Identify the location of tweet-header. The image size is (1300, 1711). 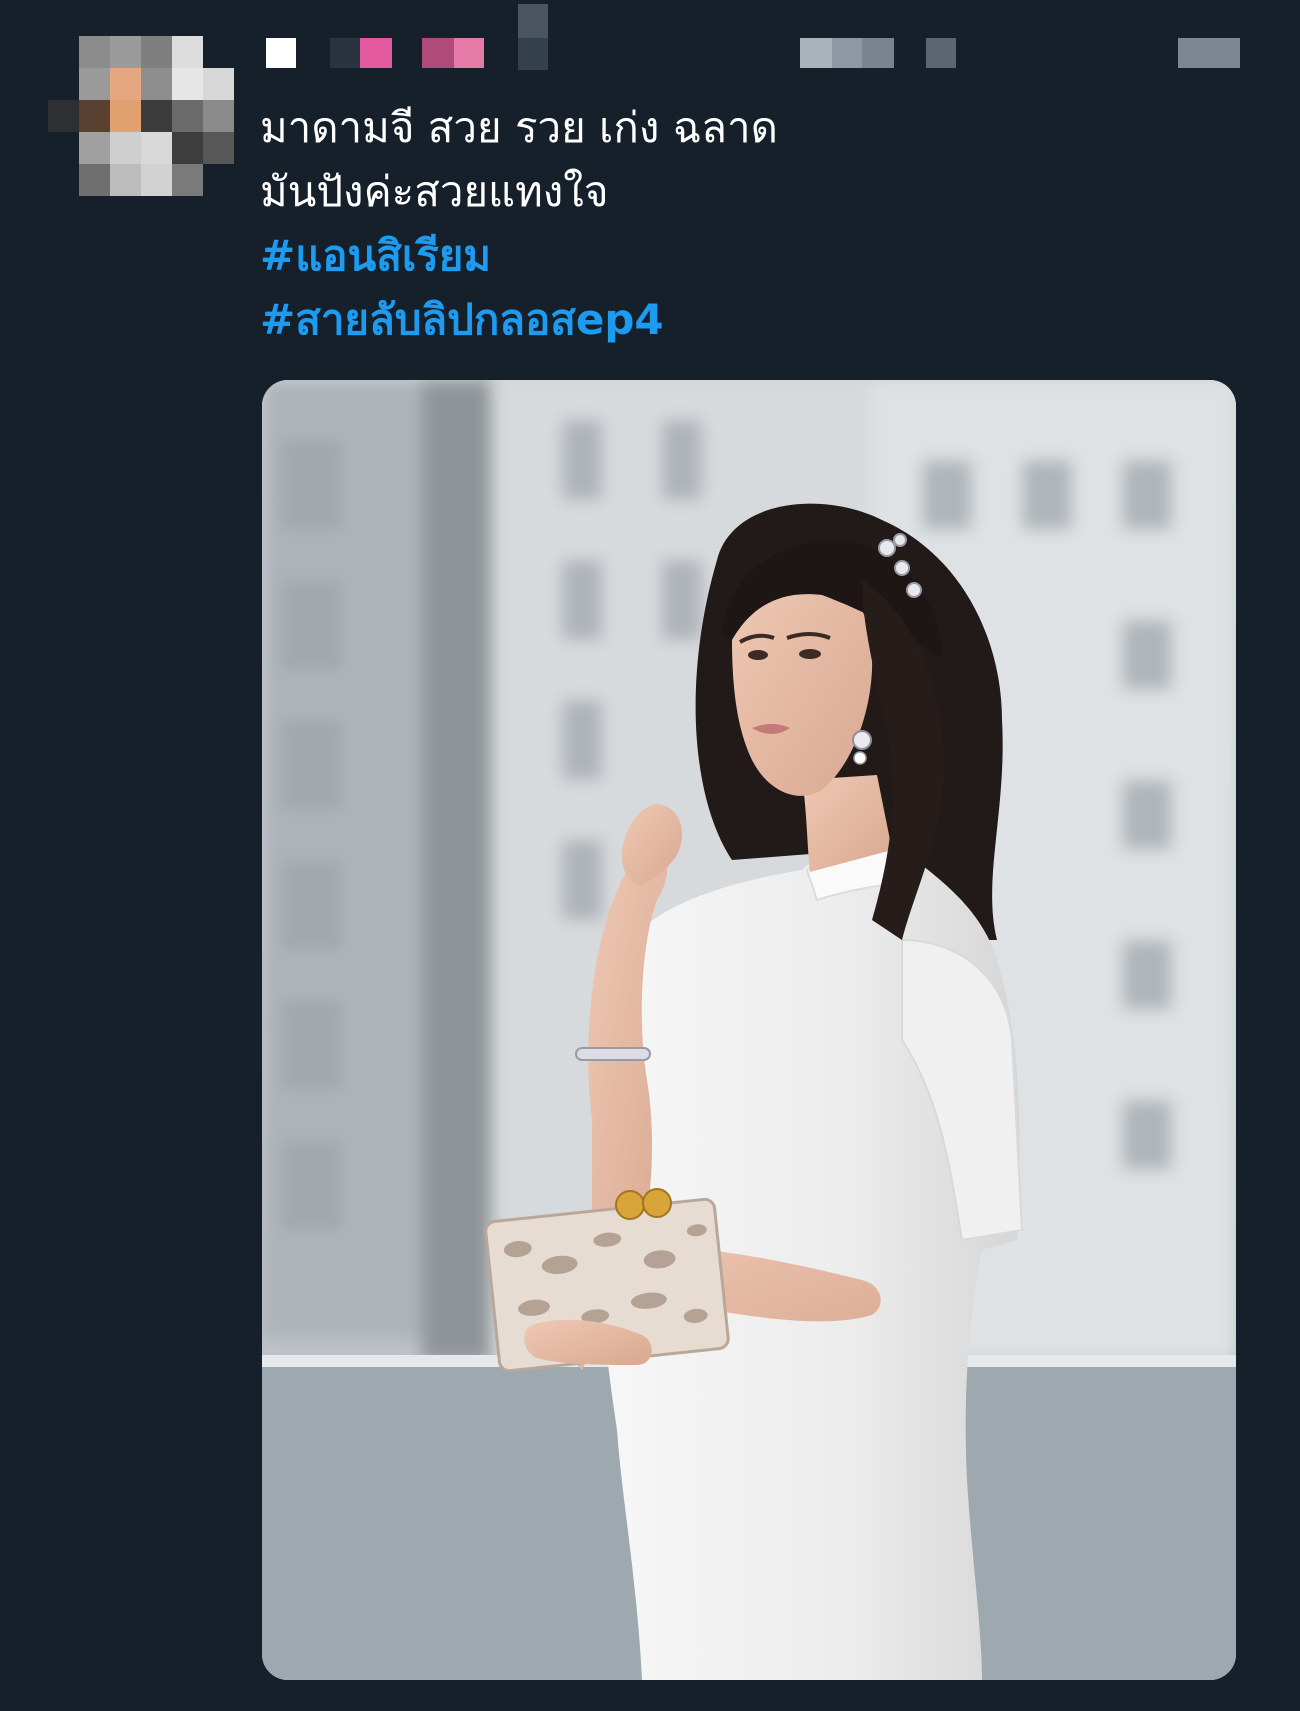
(762, 37).